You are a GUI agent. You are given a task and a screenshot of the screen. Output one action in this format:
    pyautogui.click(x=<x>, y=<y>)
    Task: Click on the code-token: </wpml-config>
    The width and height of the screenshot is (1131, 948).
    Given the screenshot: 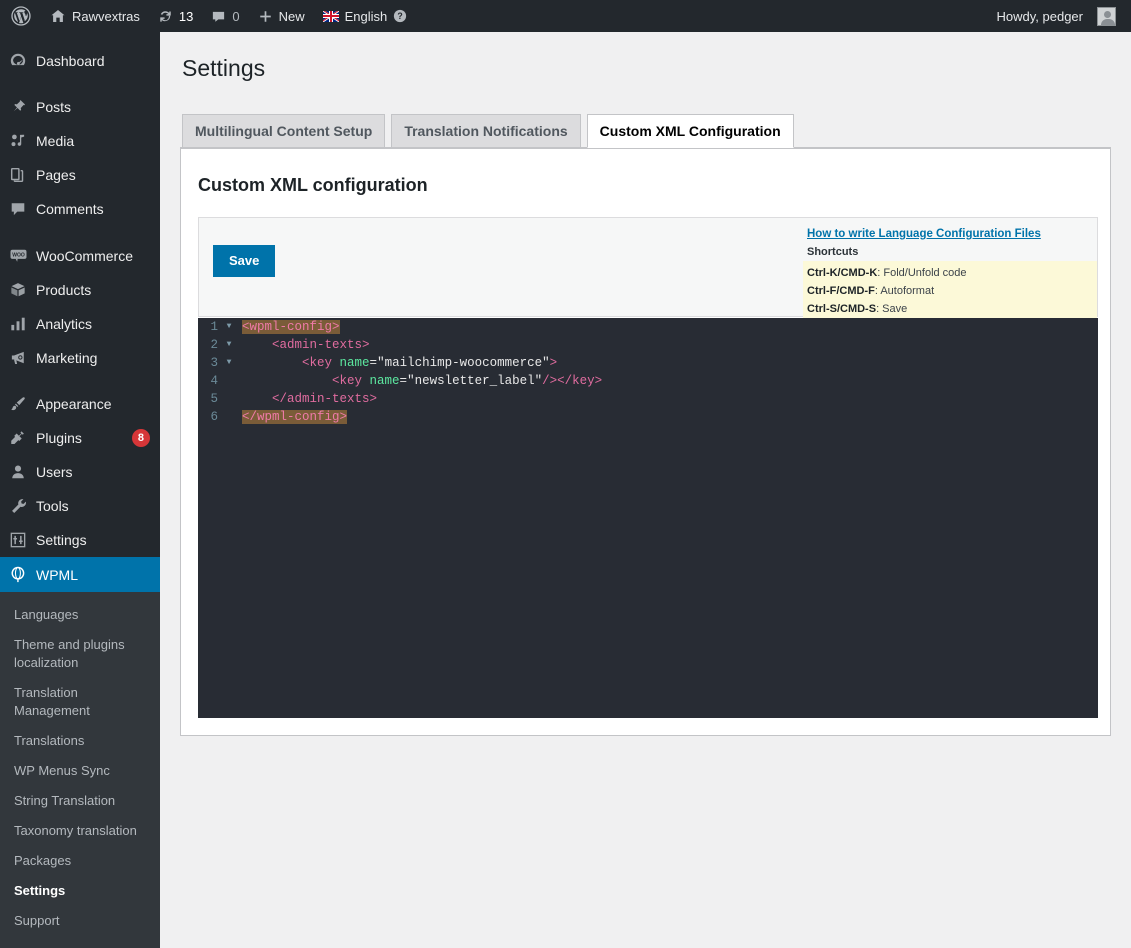 What is the action you would take?
    pyautogui.click(x=295, y=416)
    